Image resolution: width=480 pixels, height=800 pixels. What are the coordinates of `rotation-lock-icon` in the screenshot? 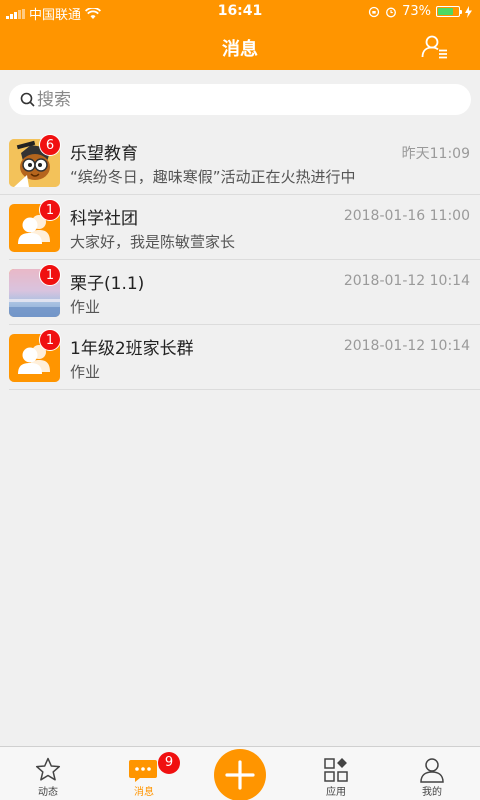 It's located at (374, 11).